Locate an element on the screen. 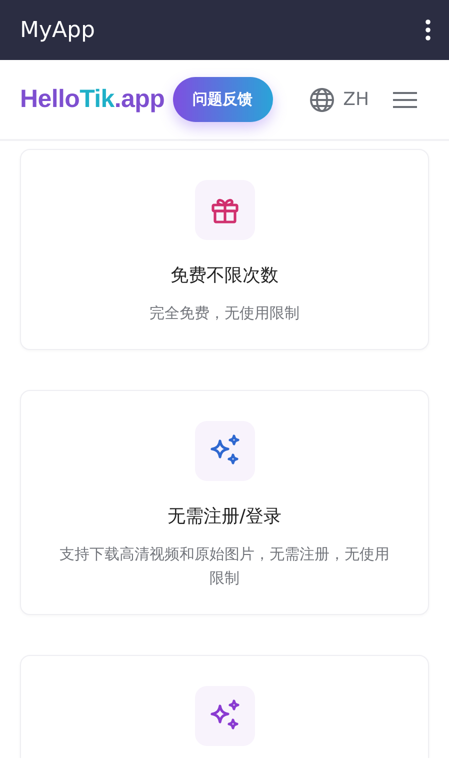  logo: HelloTik.app is located at coordinates (92, 99).